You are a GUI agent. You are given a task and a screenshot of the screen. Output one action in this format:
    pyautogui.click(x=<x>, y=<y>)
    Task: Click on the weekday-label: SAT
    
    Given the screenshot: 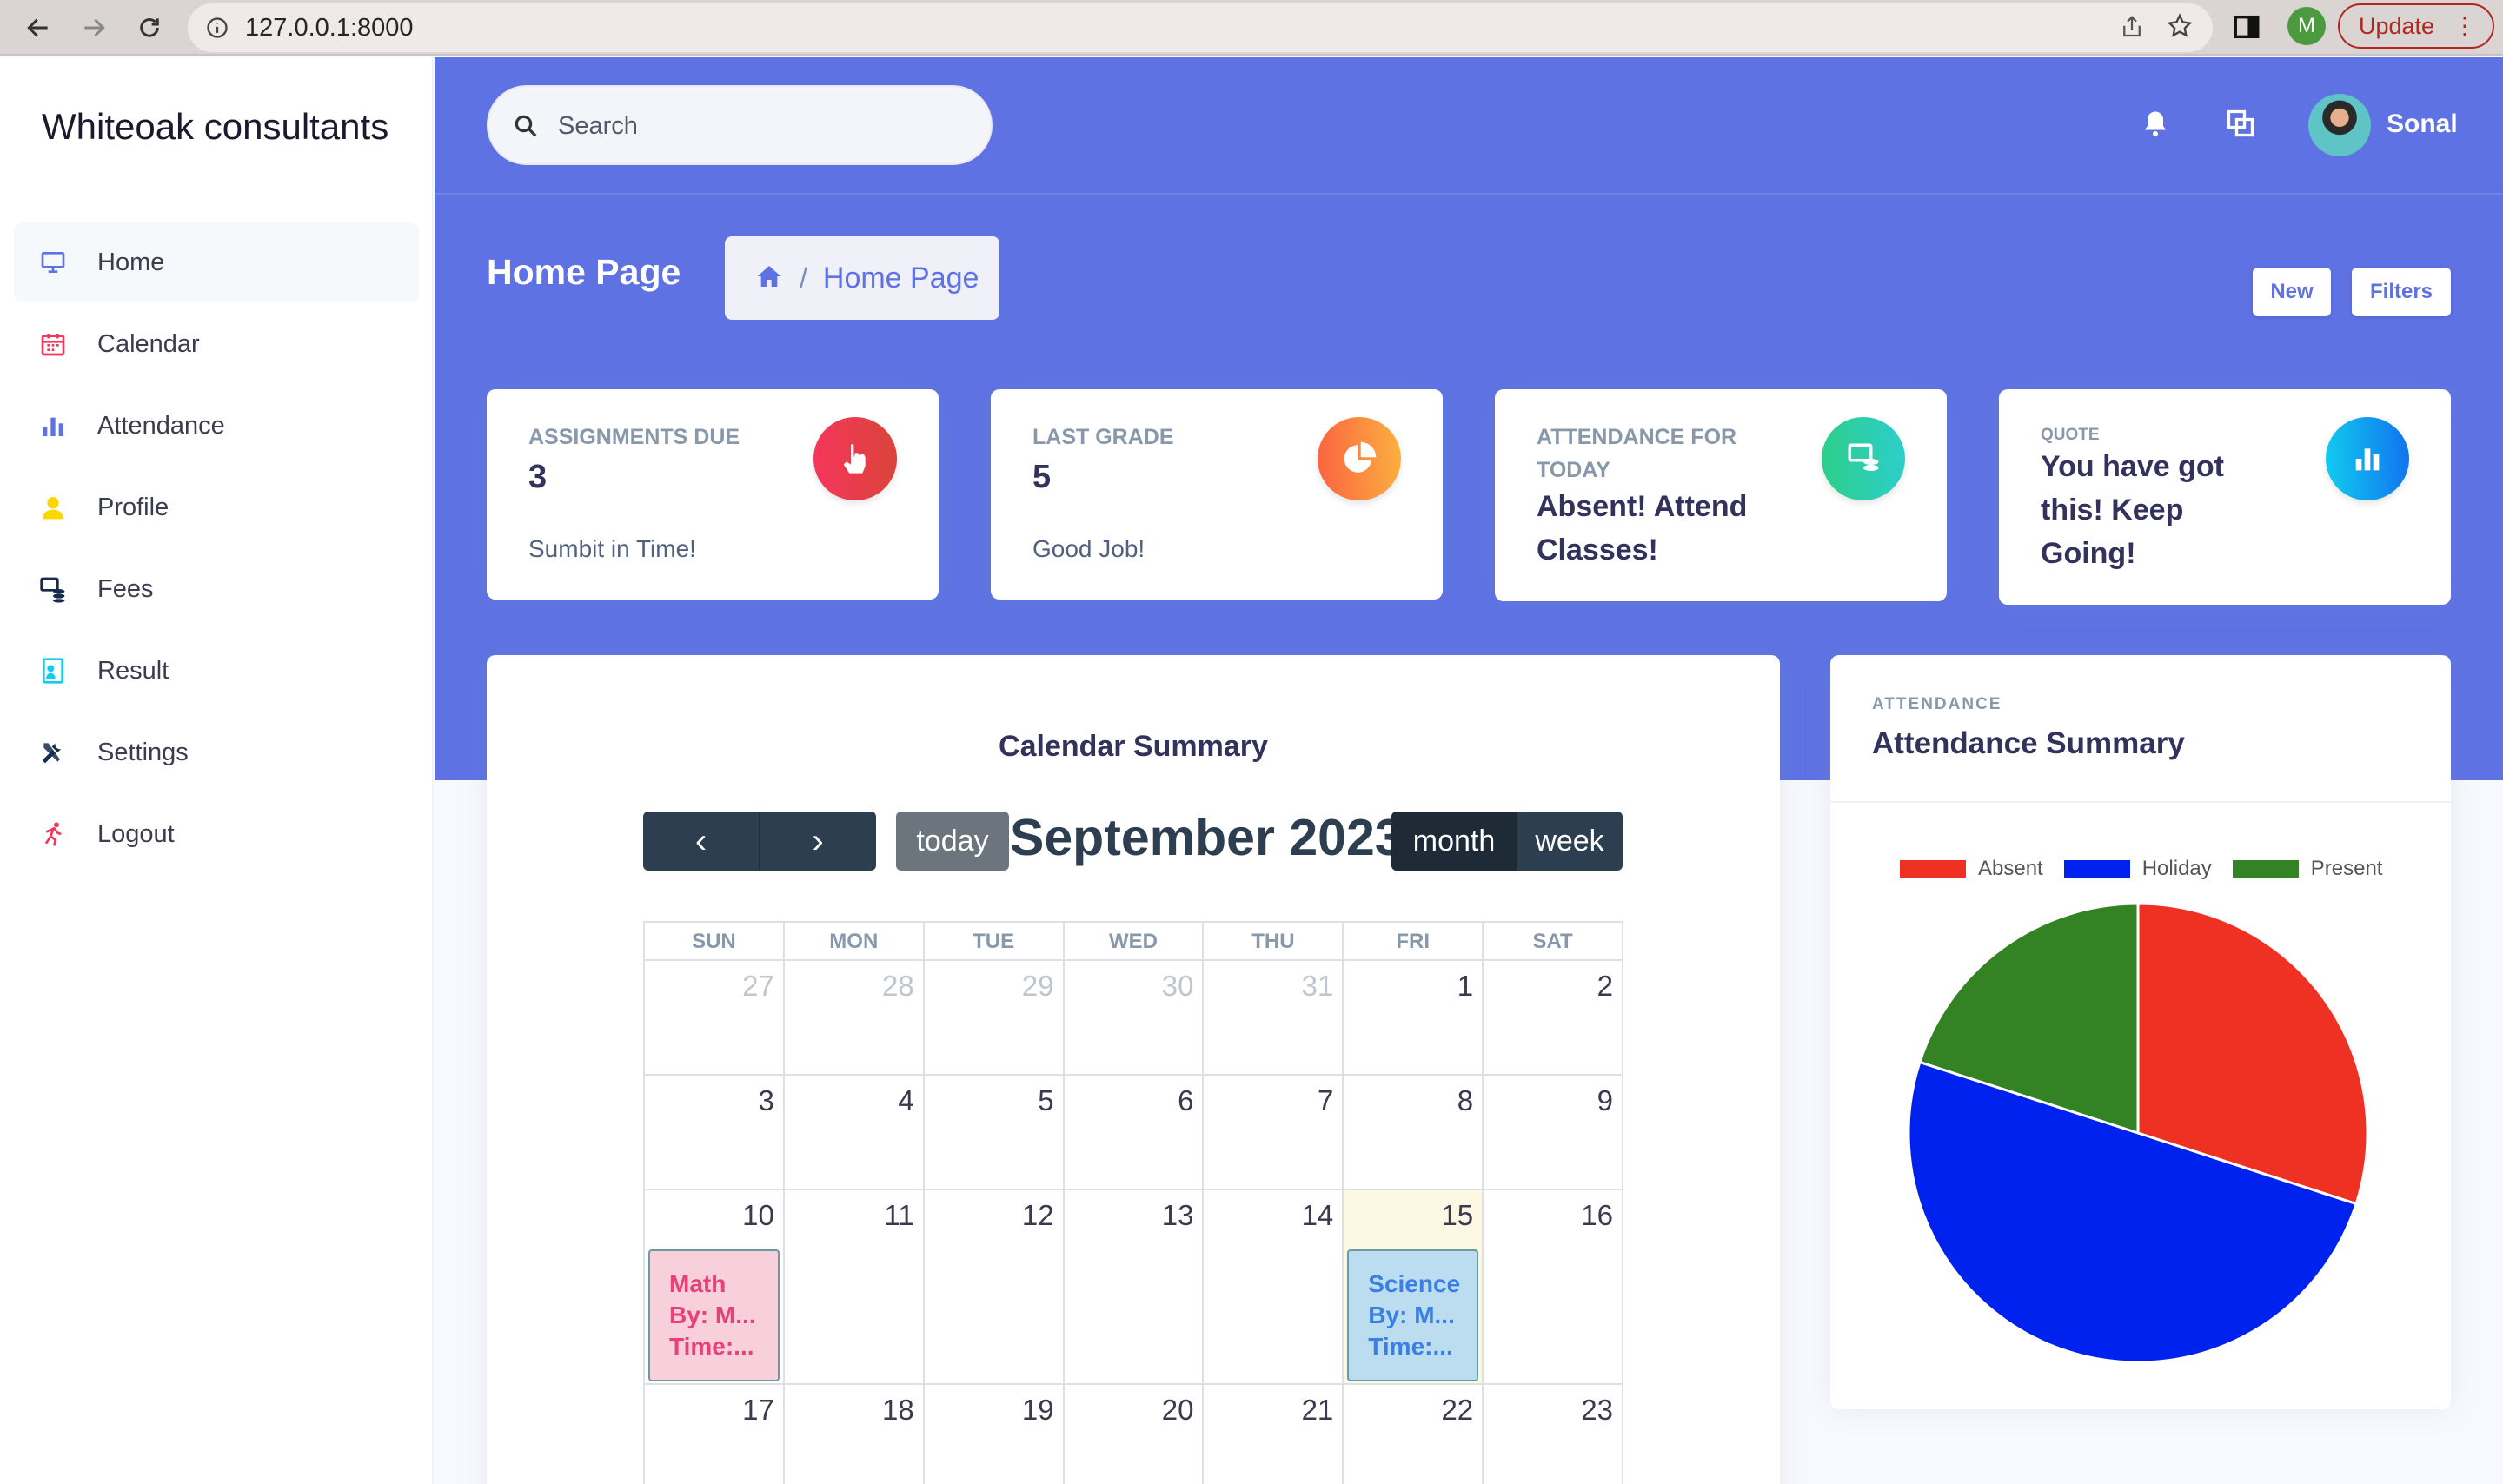 What is the action you would take?
    pyautogui.click(x=1552, y=941)
    